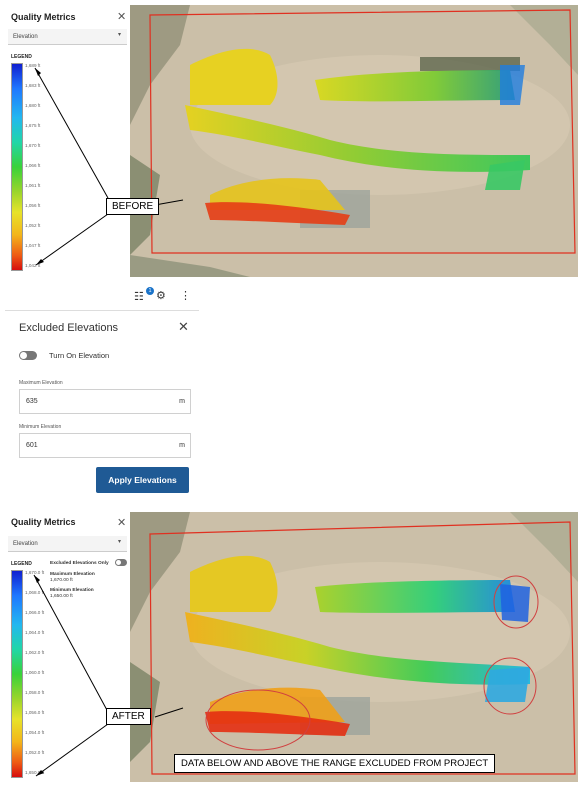 The width and height of the screenshot is (582, 786). Describe the element at coordinates (108, 675) in the screenshot. I see `after-arrows` at that location.